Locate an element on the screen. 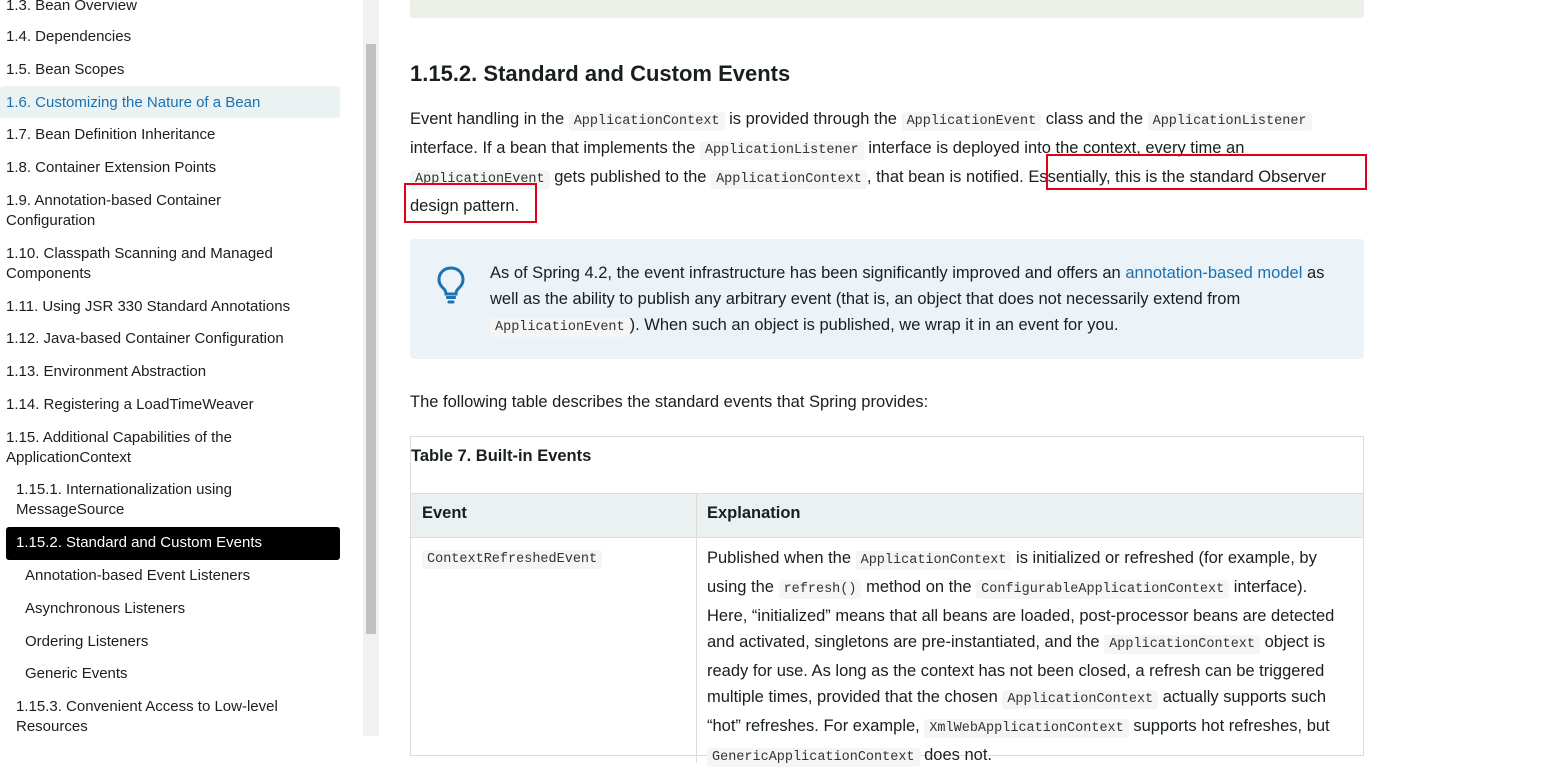 Image resolution: width=1557 pixels, height=771 pixels. toc-item-dependencies: 1.4. Dependencies is located at coordinates (173, 37).